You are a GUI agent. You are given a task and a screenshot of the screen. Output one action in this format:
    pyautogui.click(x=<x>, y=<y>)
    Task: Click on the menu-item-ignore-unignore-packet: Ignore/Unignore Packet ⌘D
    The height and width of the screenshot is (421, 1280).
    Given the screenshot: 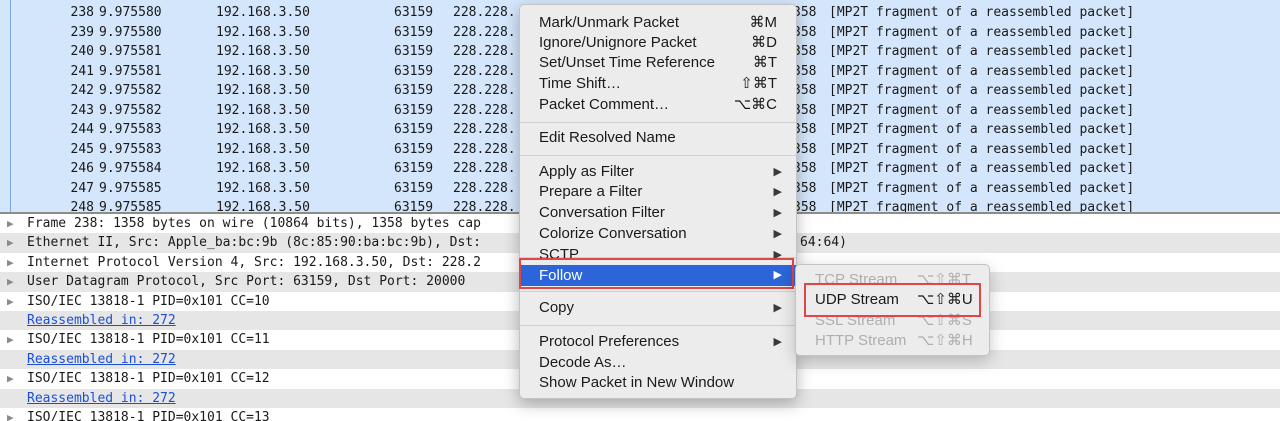 What is the action you would take?
    pyautogui.click(x=658, y=43)
    